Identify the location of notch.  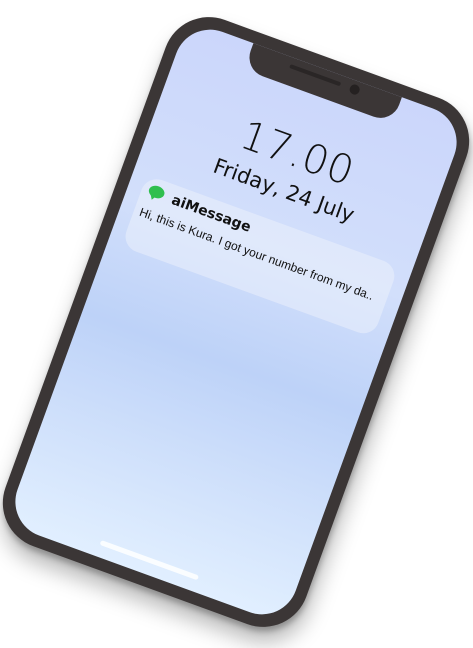
(323, 82).